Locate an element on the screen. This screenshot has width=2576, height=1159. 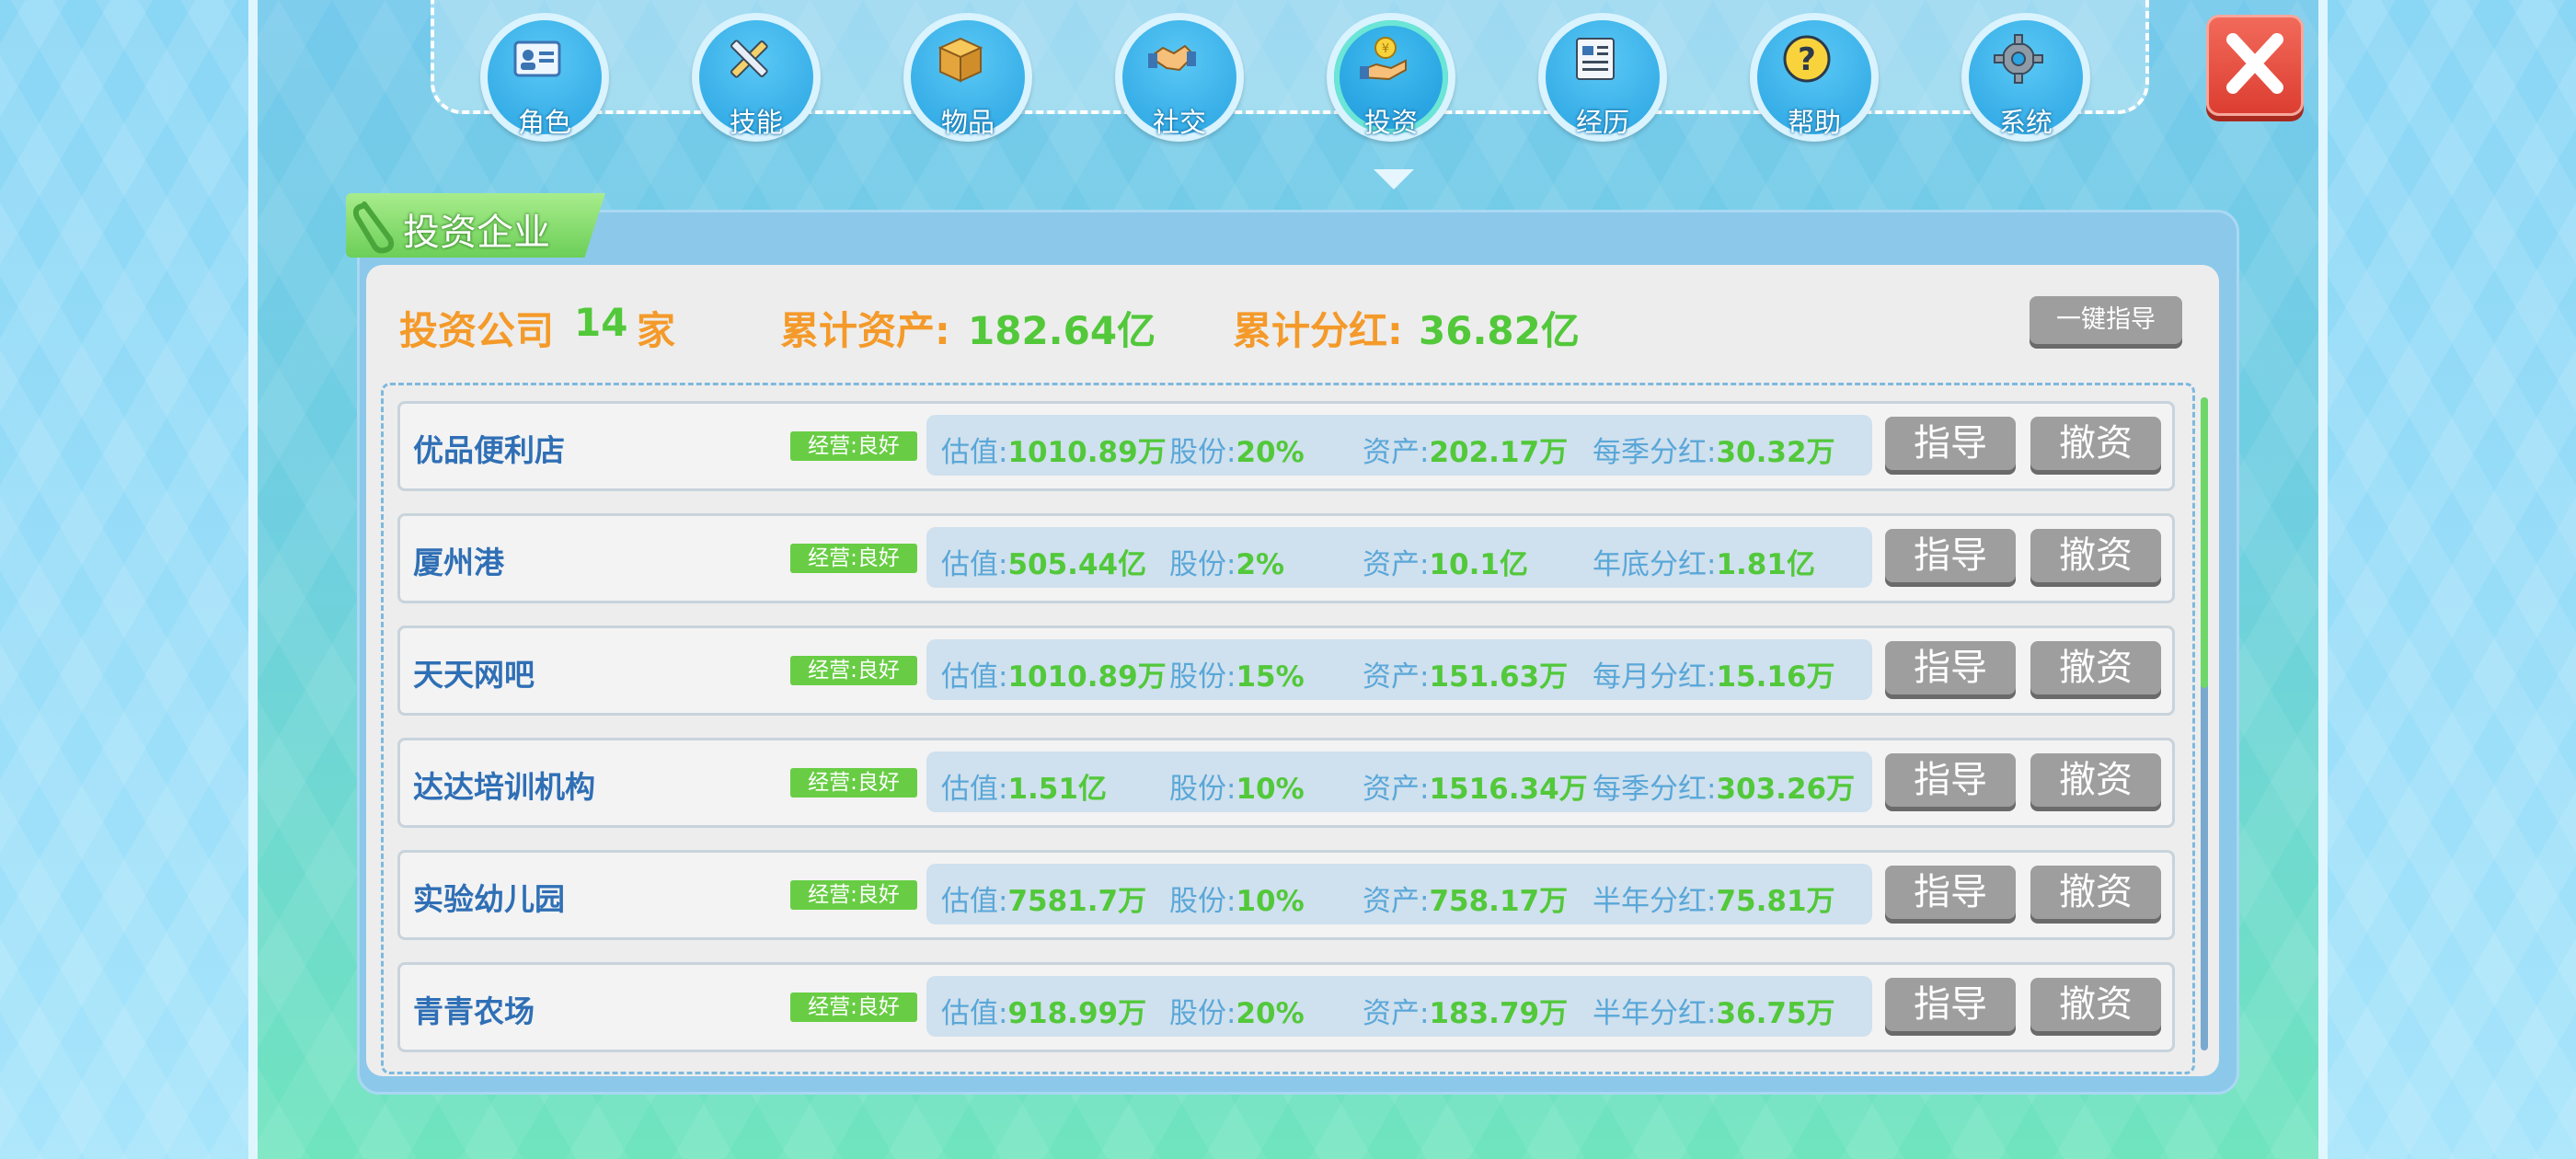
document-icon is located at coordinates (1595, 59).